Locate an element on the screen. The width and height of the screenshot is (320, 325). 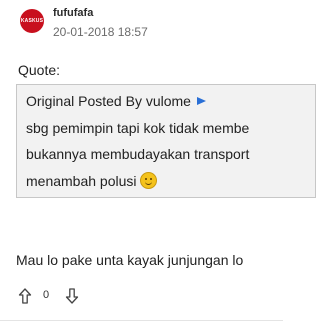
username-link: fufufafa is located at coordinates (73, 13).